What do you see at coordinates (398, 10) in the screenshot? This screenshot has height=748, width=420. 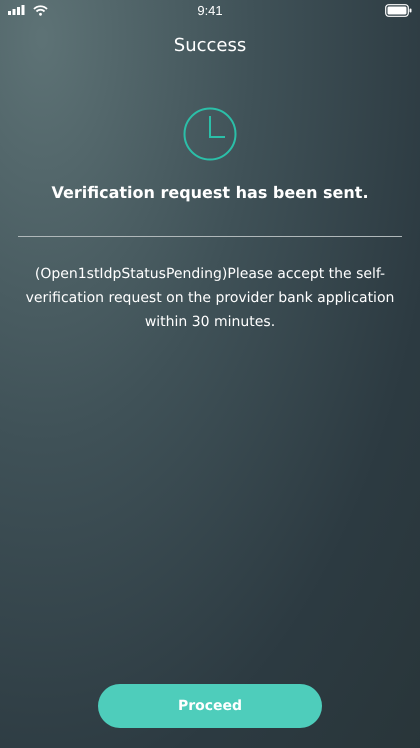 I see `battery-icon` at bounding box center [398, 10].